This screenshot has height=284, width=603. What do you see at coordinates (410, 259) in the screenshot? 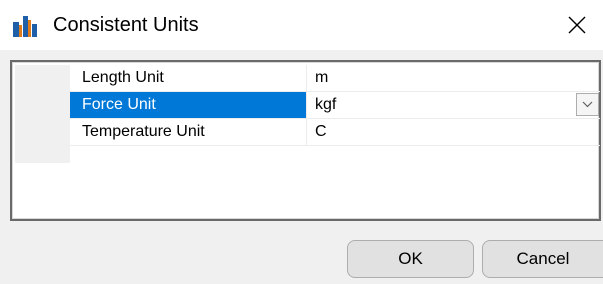
I see `ok-button: OK` at bounding box center [410, 259].